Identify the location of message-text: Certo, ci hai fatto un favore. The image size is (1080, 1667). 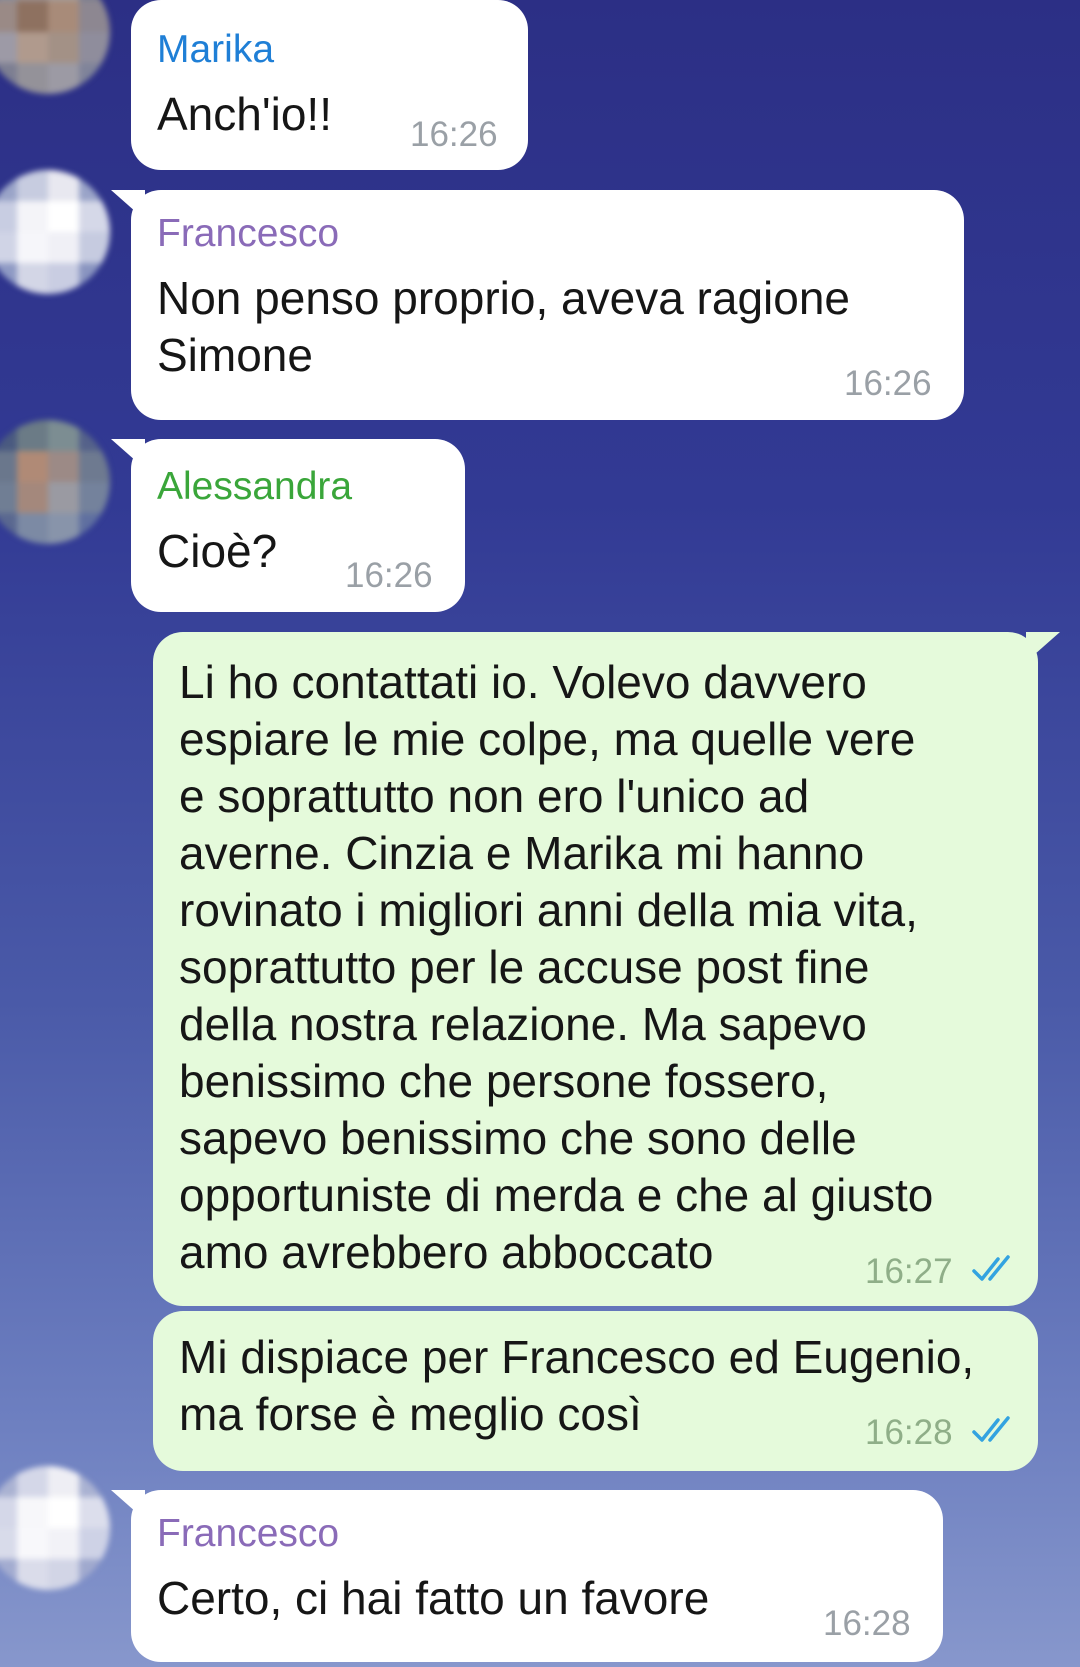
(433, 1598).